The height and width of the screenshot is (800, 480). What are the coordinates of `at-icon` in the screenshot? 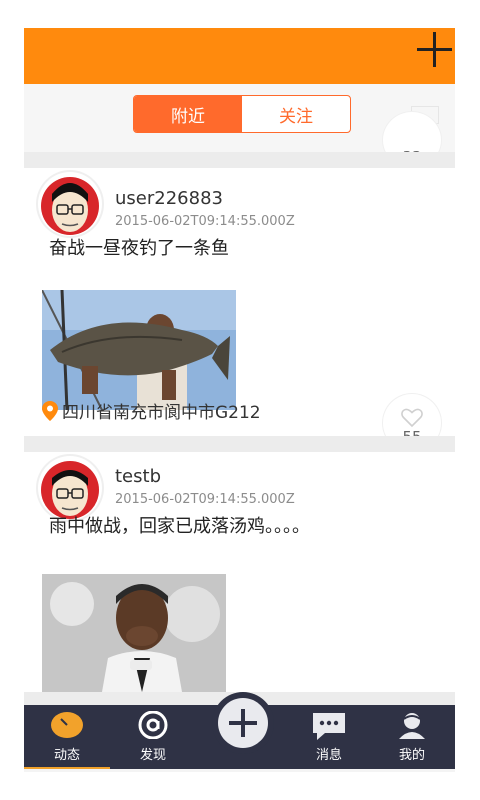 It's located at (153, 725).